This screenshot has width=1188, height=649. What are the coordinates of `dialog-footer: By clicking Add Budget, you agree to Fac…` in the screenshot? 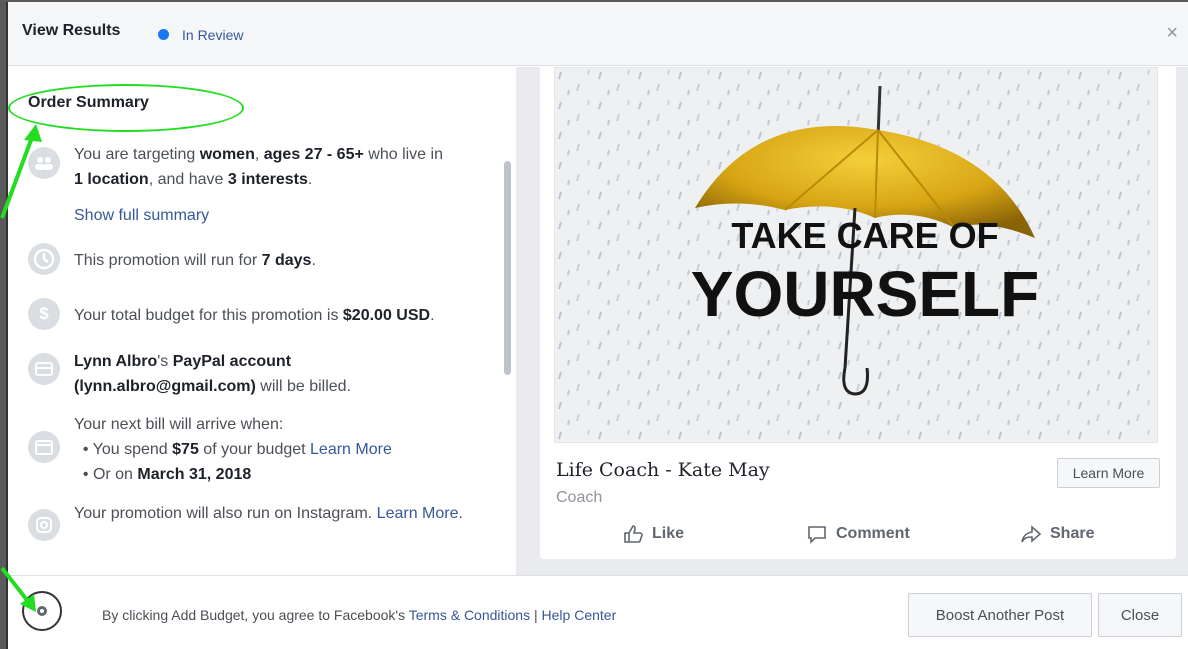 It's located at (598, 612).